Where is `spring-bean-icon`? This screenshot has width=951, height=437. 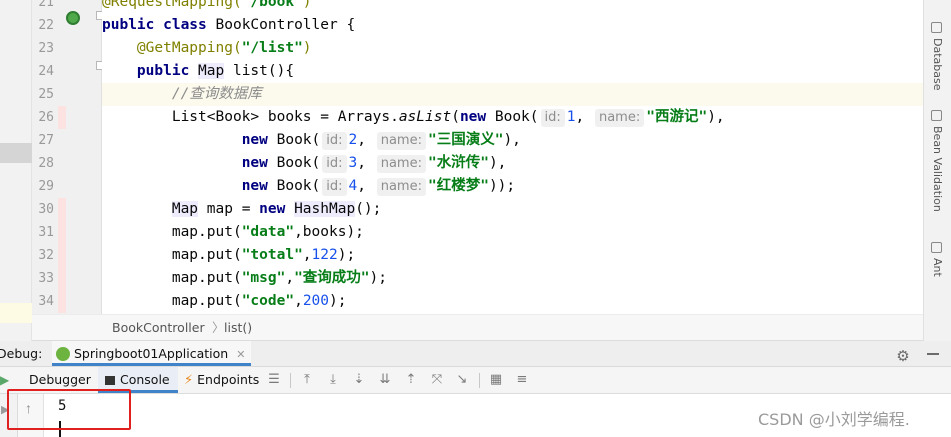
spring-bean-icon is located at coordinates (73, 18).